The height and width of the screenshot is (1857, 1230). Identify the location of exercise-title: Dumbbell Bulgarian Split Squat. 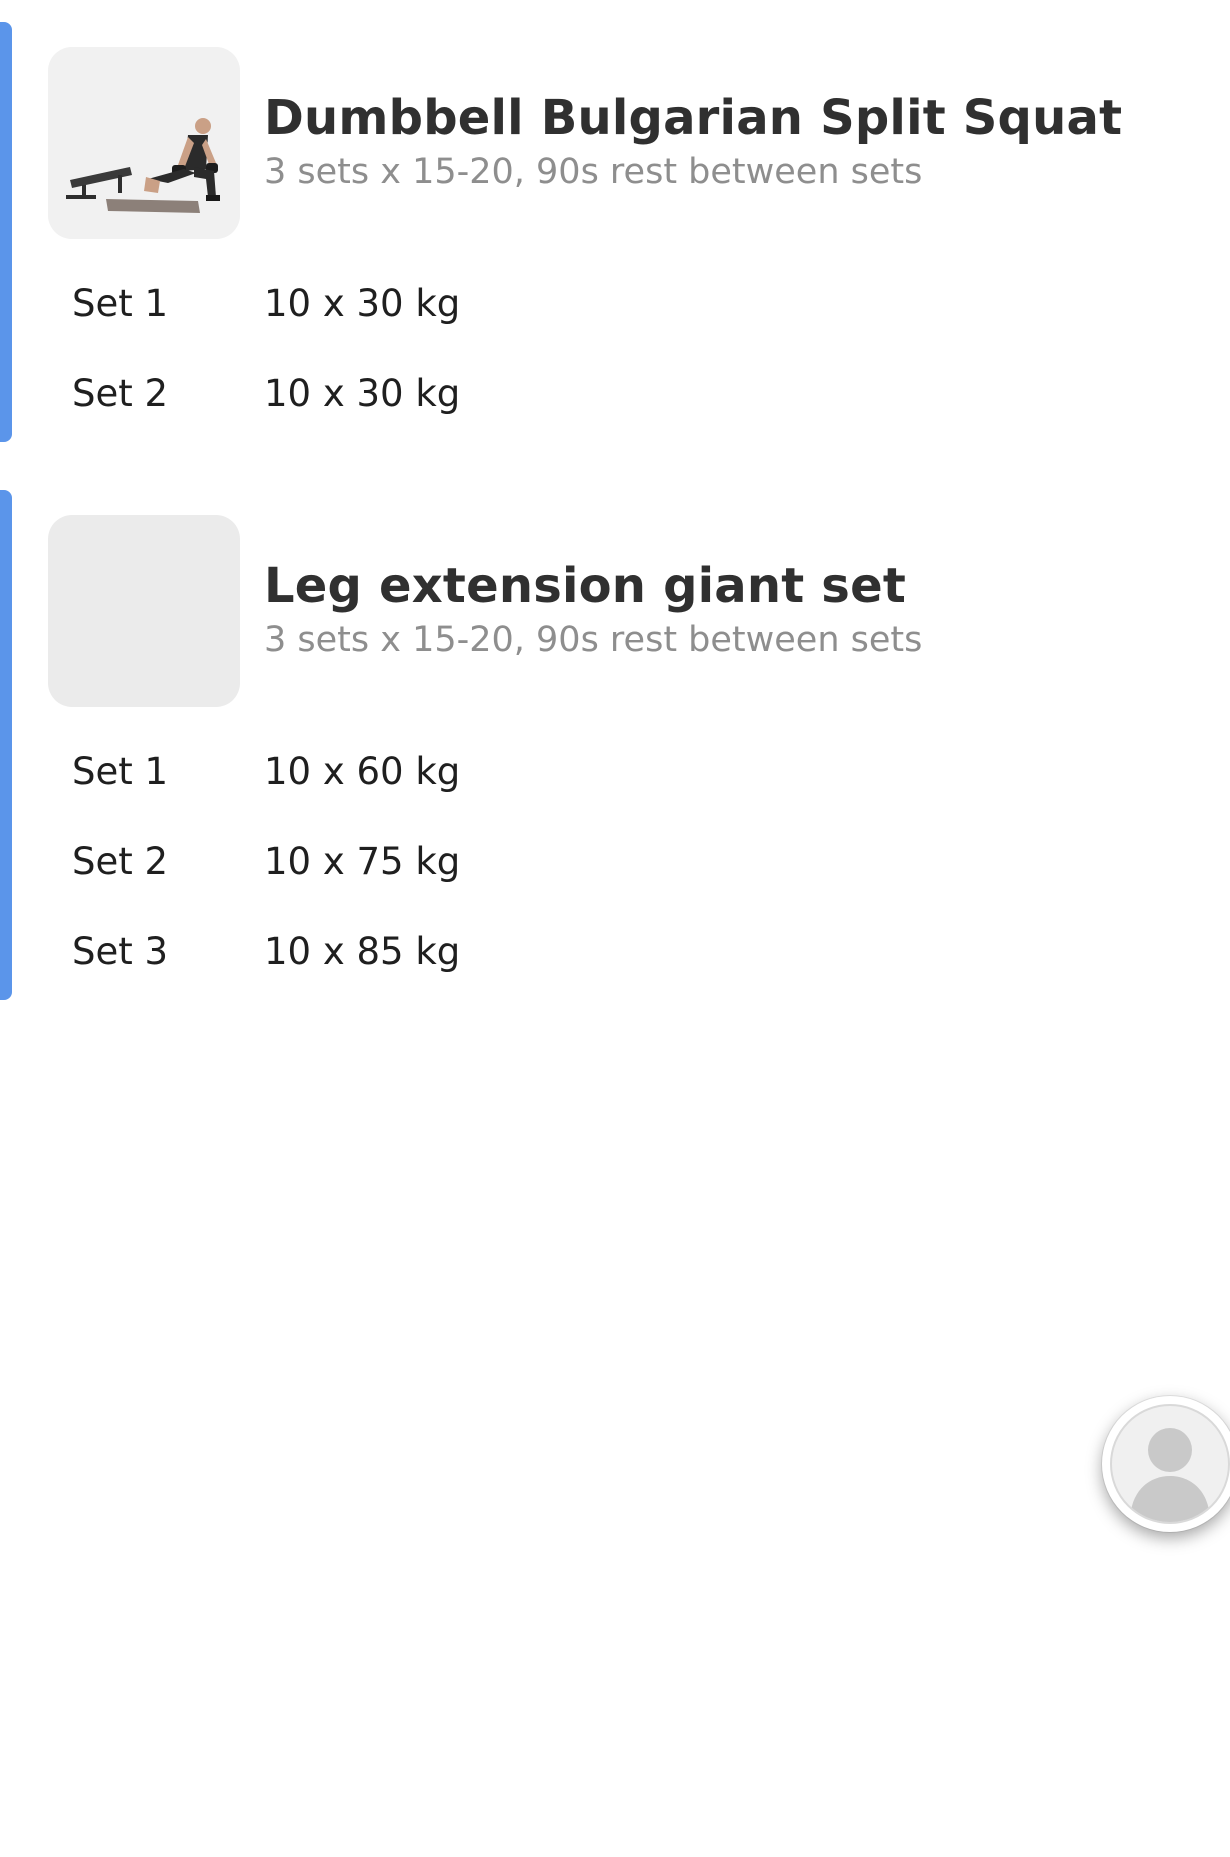
(693, 118).